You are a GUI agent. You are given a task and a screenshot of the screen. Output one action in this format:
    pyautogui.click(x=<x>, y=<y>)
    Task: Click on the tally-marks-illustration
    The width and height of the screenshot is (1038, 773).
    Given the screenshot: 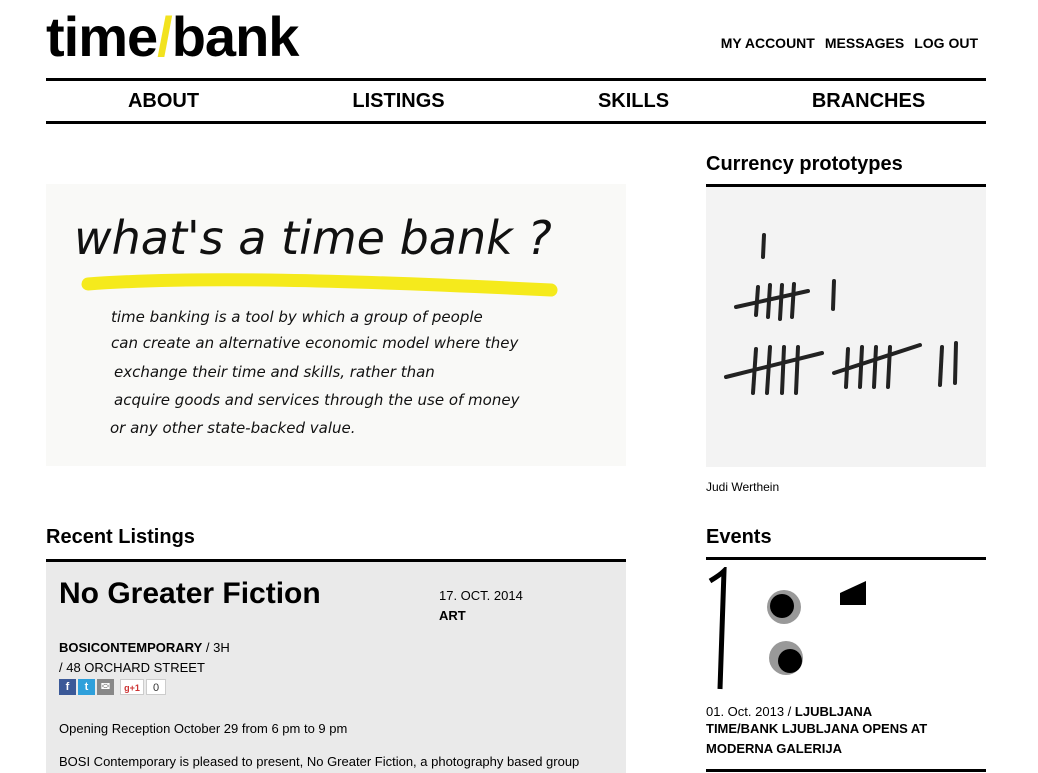 What is the action you would take?
    pyautogui.click(x=841, y=314)
    